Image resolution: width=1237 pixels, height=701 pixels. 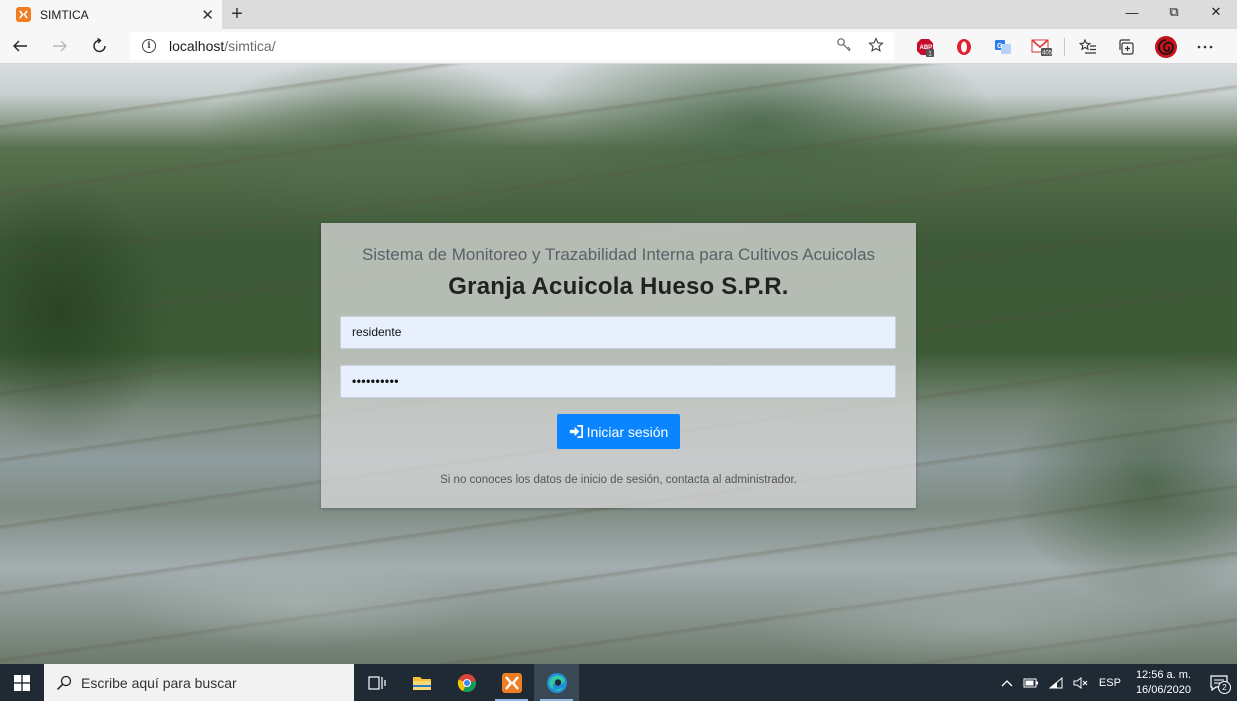 I want to click on collections-button, so click(x=1126, y=46).